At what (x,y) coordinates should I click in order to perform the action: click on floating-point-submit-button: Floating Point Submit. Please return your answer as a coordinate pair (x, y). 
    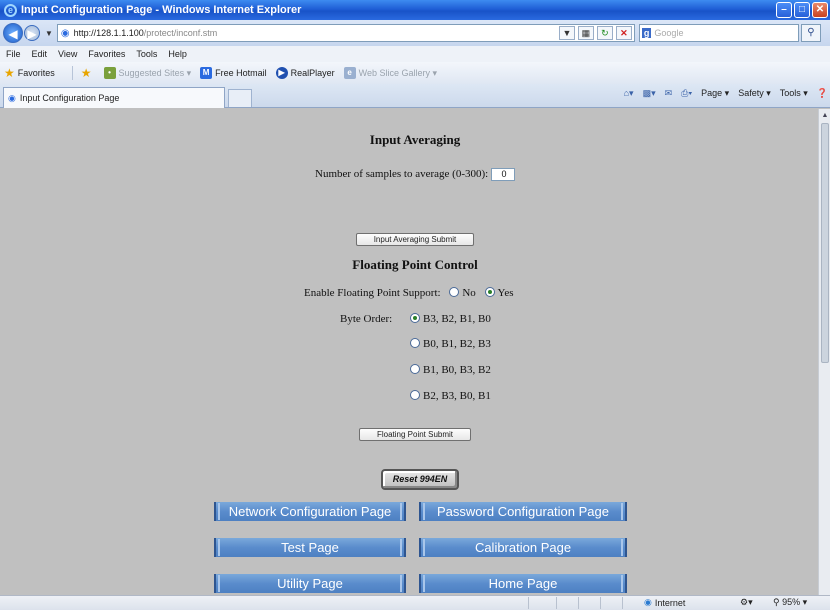
    Looking at the image, I should click on (415, 434).